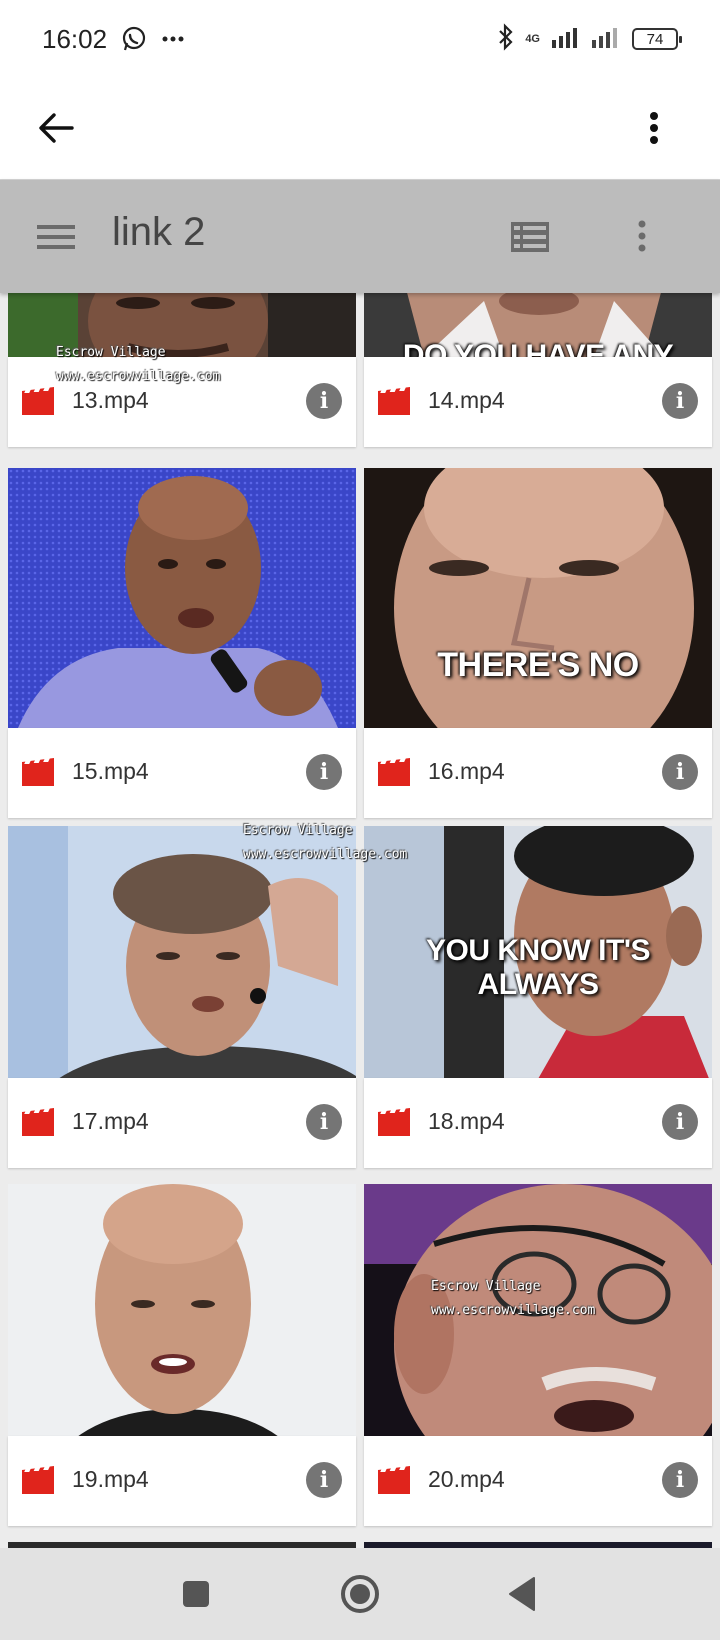 This screenshot has height=1640, width=720. I want to click on file-card: 15.mp4 i, so click(182, 643).